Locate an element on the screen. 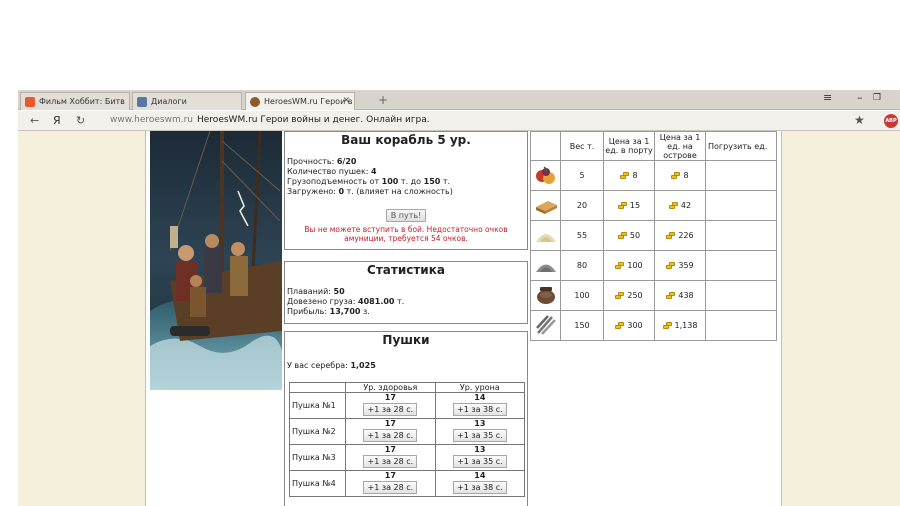 This screenshot has height=506, width=900. tab-label: HeroesWM.ru Герои в is located at coordinates (308, 101).